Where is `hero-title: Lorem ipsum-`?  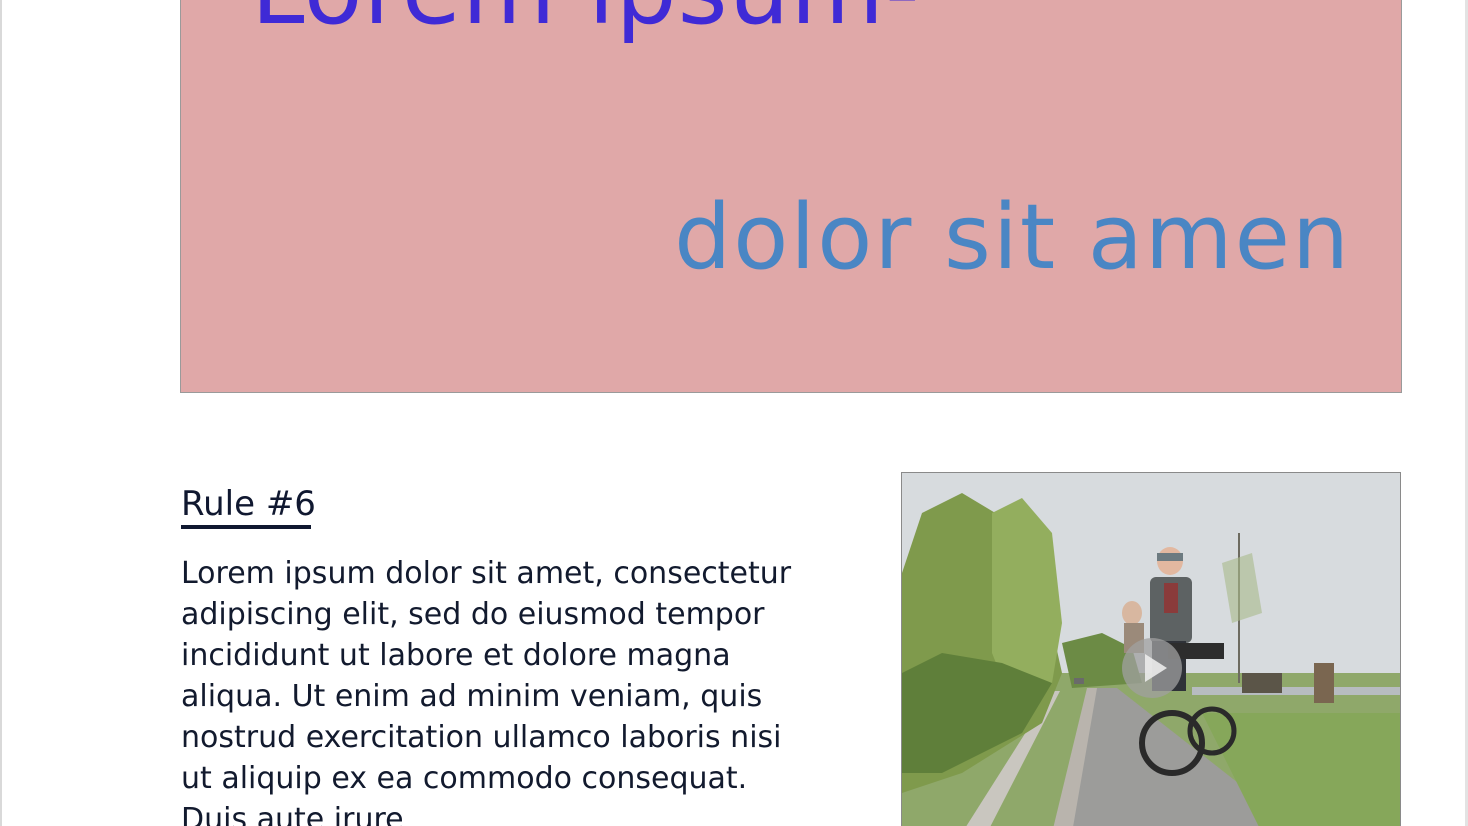 hero-title: Lorem ipsum- is located at coordinates (586, 22).